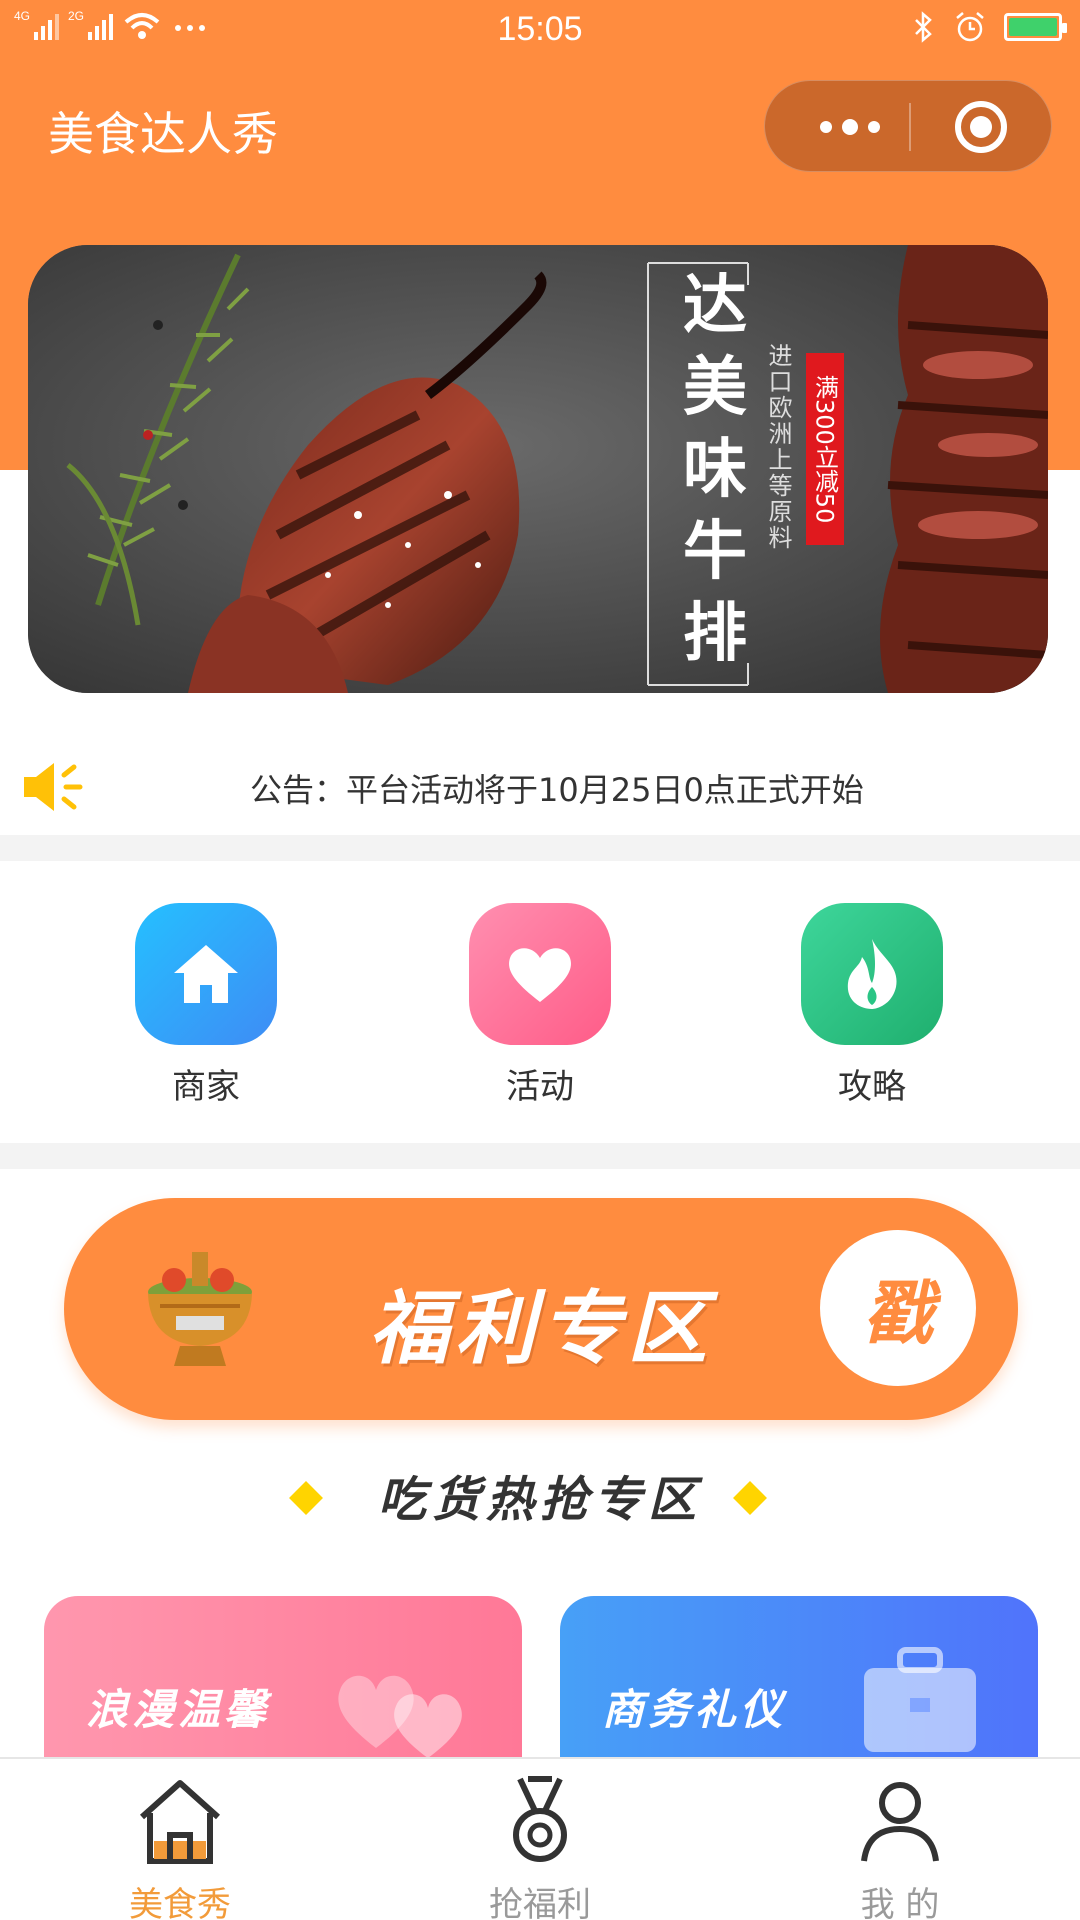 The width and height of the screenshot is (1080, 1920). Describe the element at coordinates (715, 387) in the screenshot. I see `banner-title-char: 美` at that location.